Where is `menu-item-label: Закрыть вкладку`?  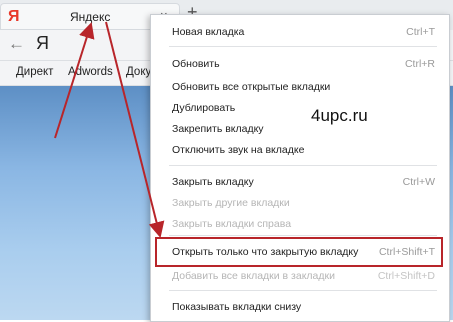 menu-item-label: Закрыть вкладку is located at coordinates (213, 182).